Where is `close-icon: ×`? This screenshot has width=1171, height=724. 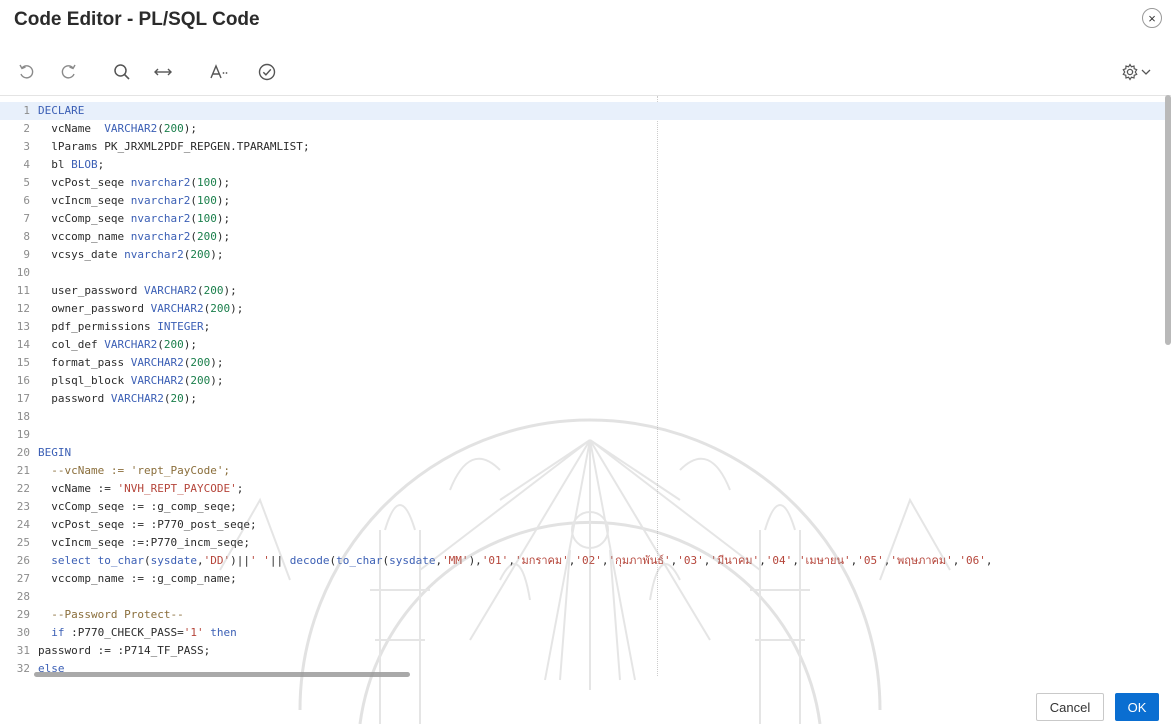 close-icon: × is located at coordinates (1152, 18).